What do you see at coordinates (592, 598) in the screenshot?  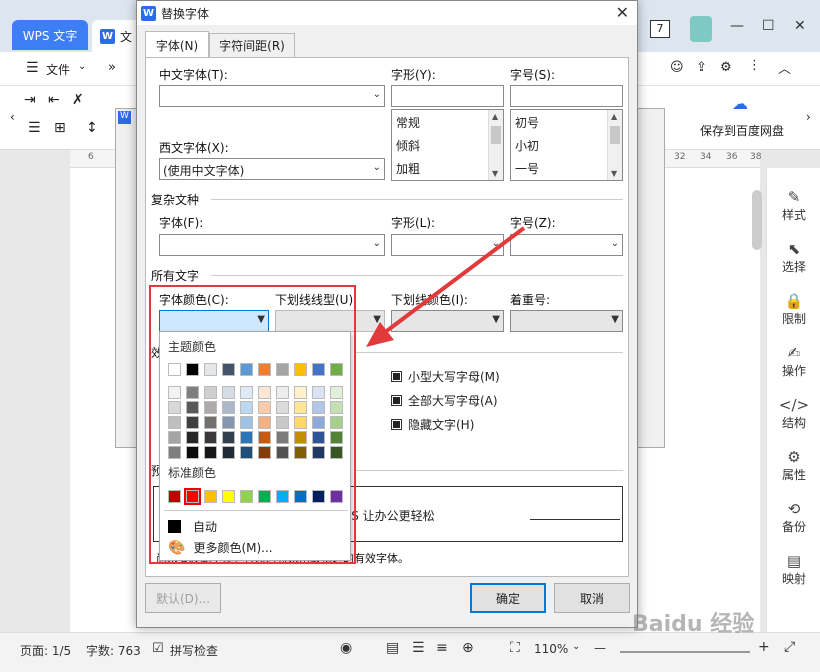 I see `cancel-button: 取消` at bounding box center [592, 598].